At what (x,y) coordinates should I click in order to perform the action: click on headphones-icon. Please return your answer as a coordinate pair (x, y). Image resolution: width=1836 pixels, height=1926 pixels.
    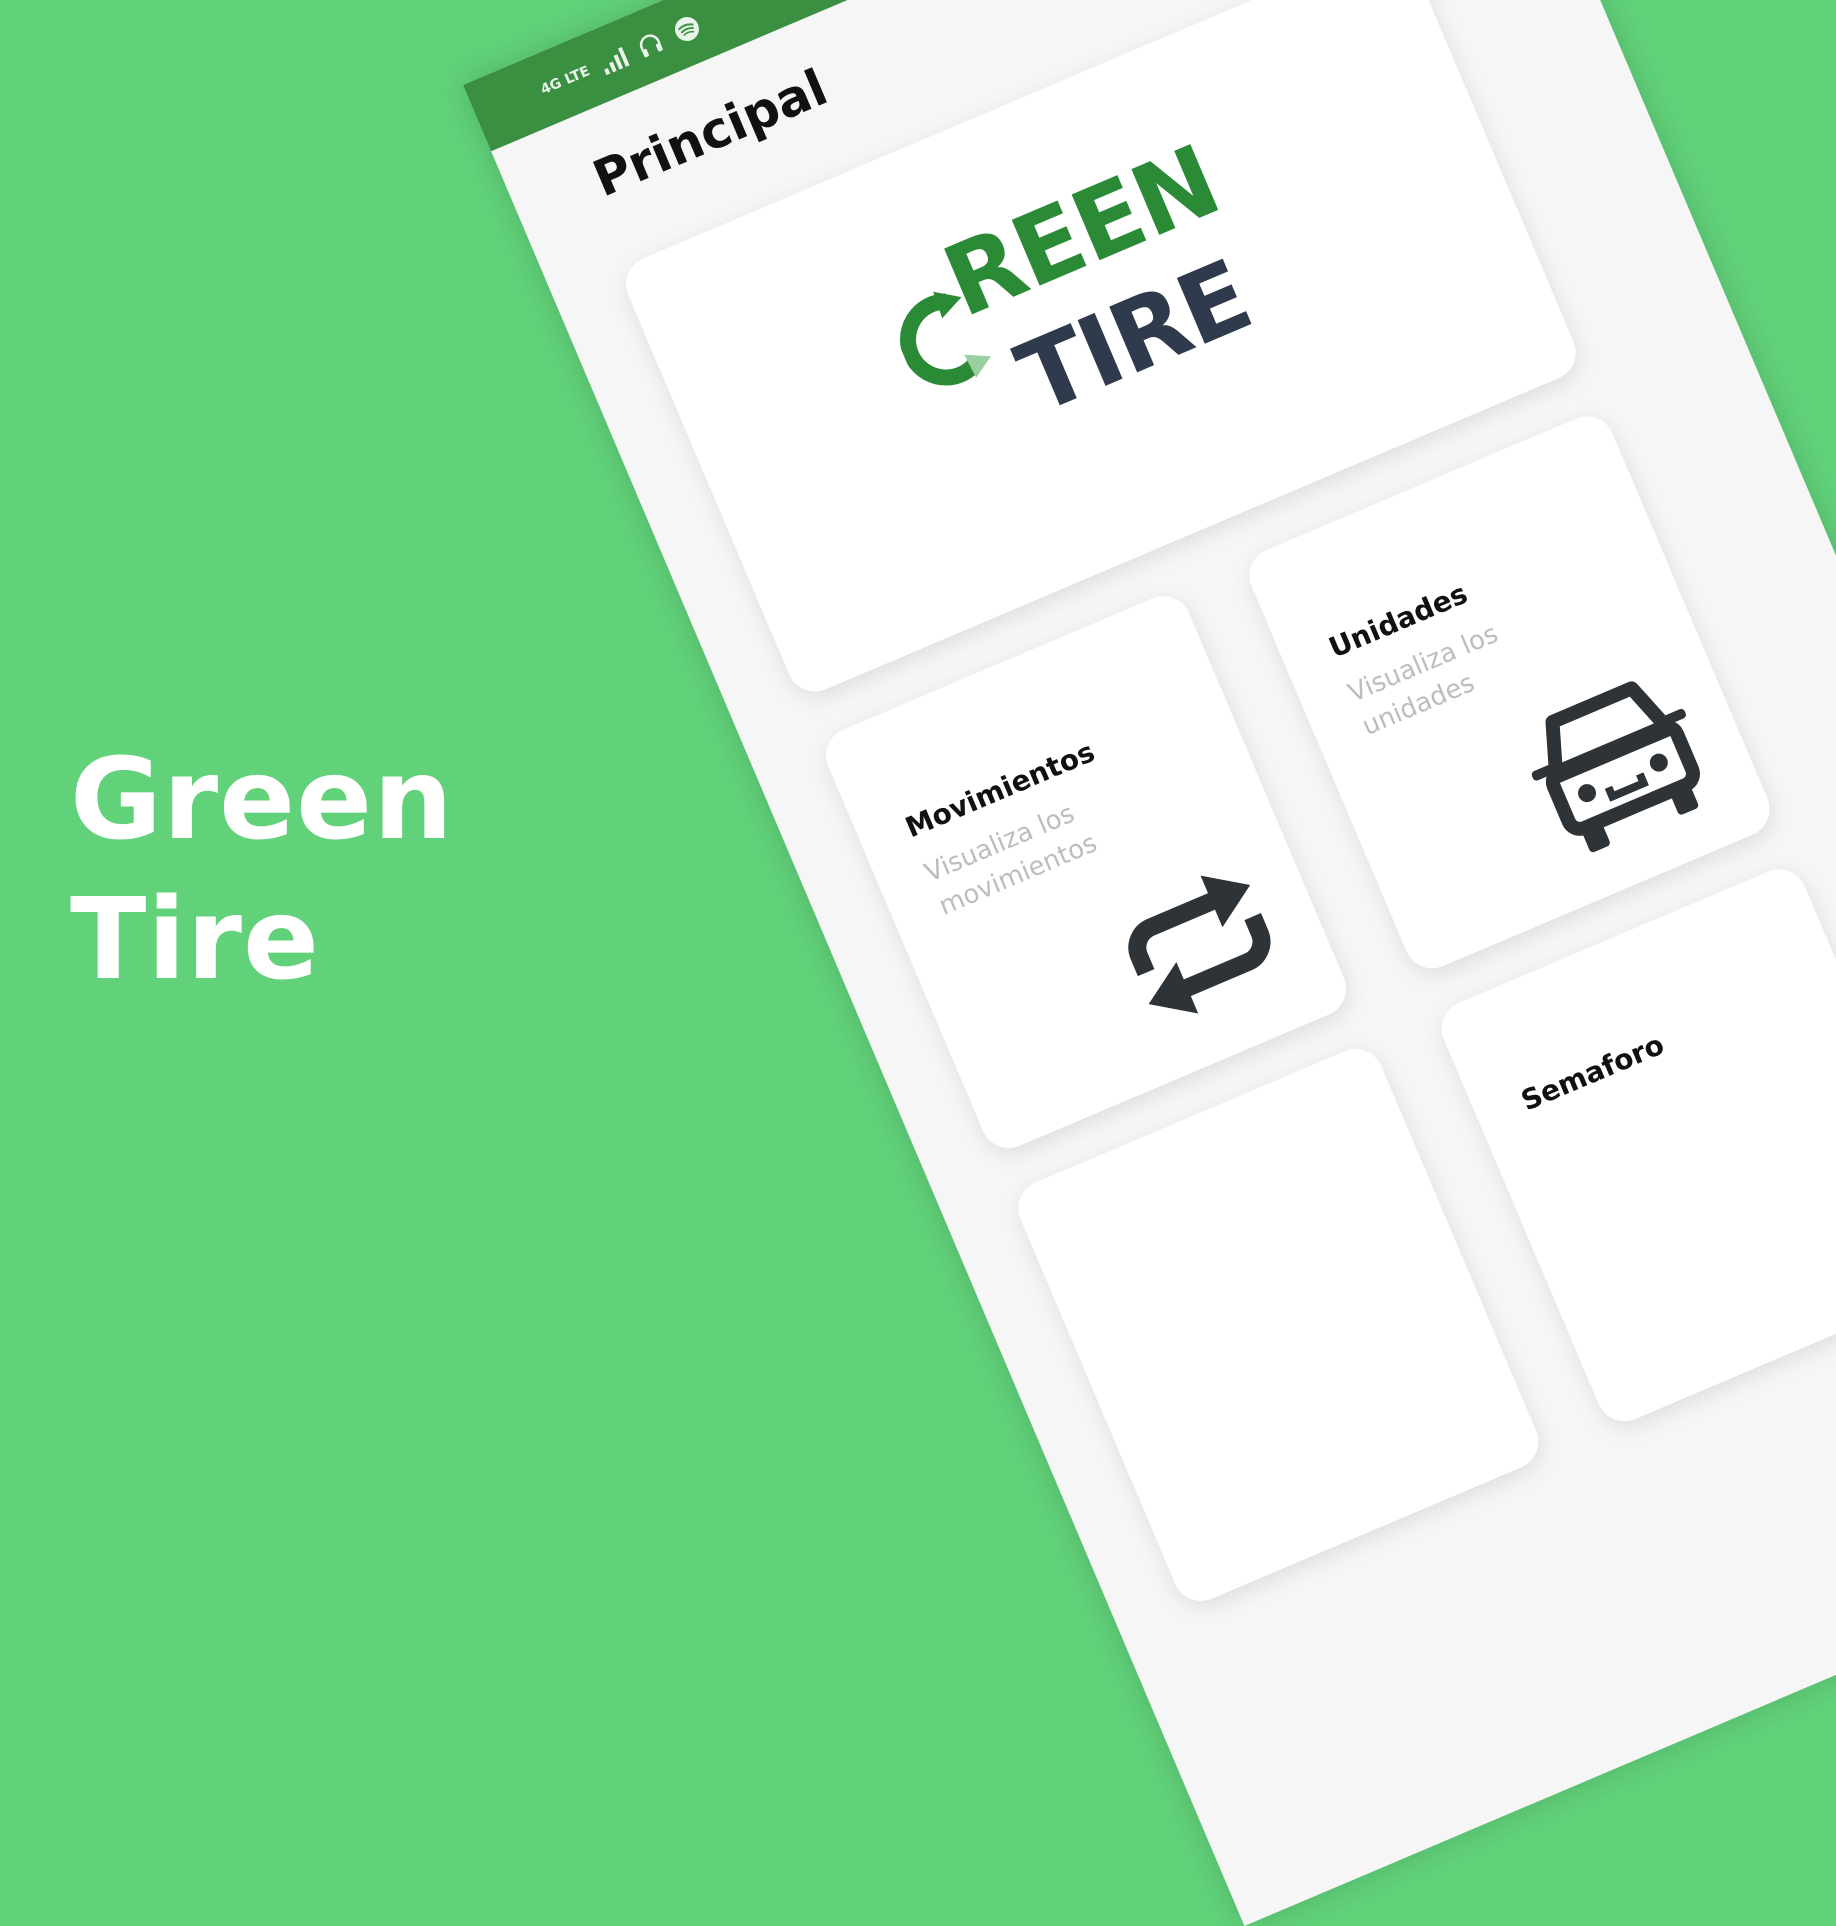
    Looking at the image, I should click on (651, 46).